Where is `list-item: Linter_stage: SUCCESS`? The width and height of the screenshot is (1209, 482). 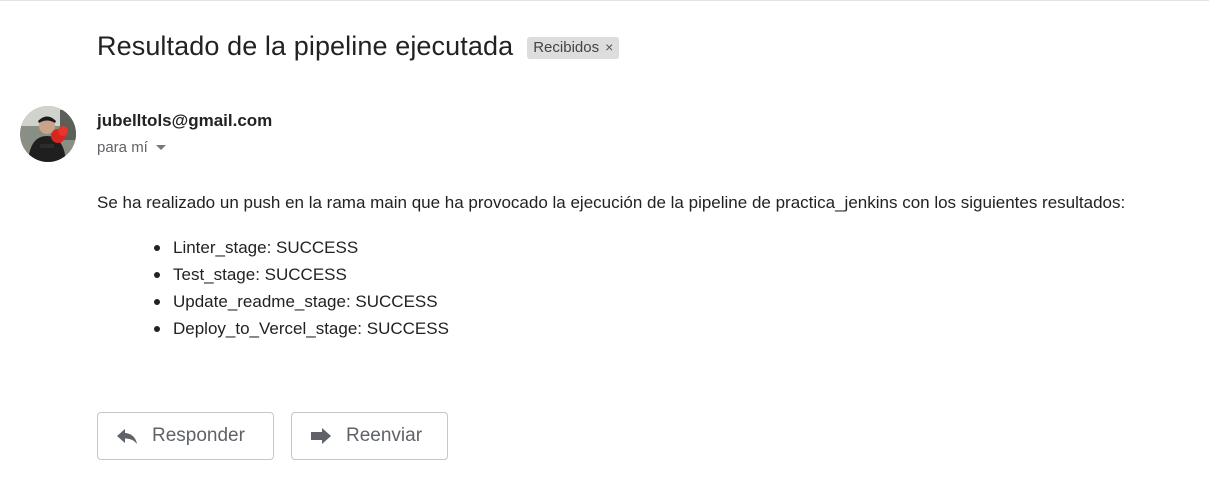 list-item: Linter_stage: SUCCESS is located at coordinates (301, 250).